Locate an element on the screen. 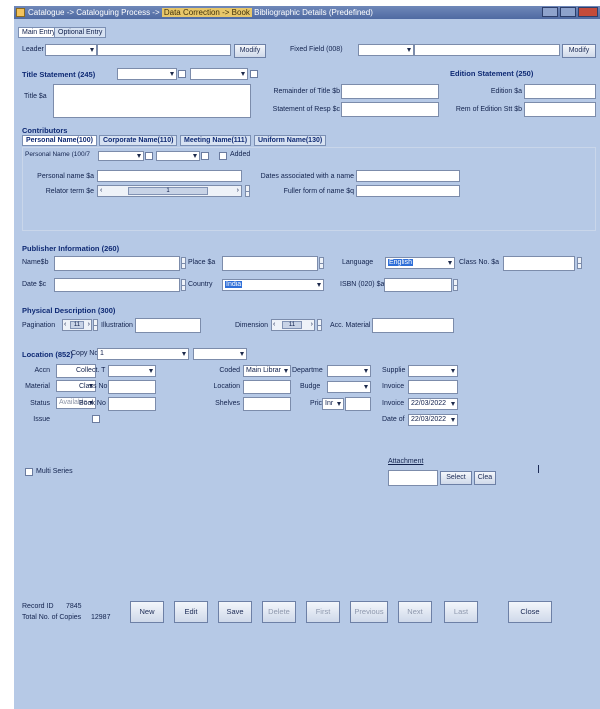  price-currency-select: Inr is located at coordinates (333, 404).